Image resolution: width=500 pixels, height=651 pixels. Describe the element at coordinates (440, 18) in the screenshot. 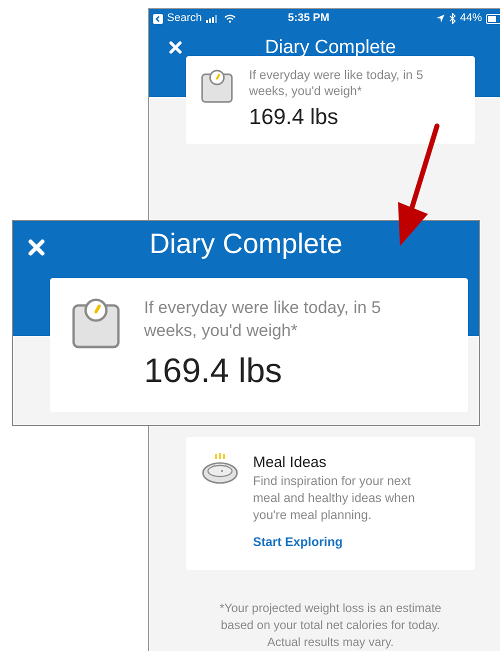

I see `location-icon` at that location.